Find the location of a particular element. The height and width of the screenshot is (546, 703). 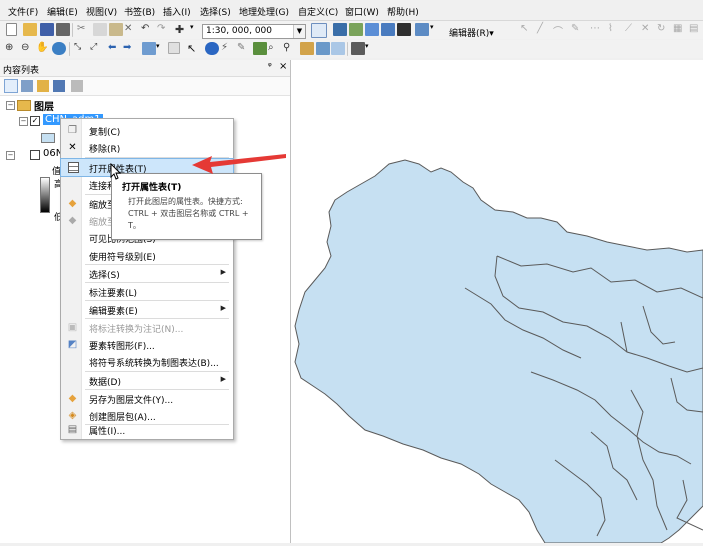

python-window-icon is located at coordinates (404, 29).